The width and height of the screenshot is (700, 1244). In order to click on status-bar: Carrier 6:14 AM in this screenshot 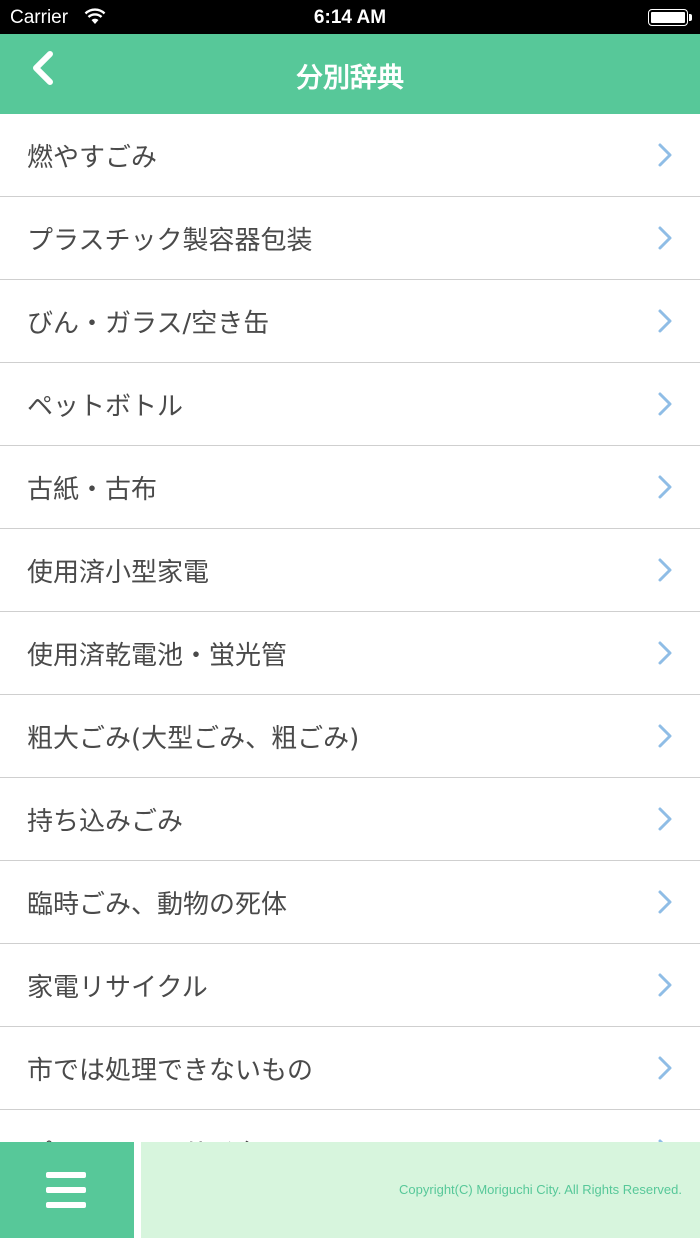, I will do `click(350, 17)`.